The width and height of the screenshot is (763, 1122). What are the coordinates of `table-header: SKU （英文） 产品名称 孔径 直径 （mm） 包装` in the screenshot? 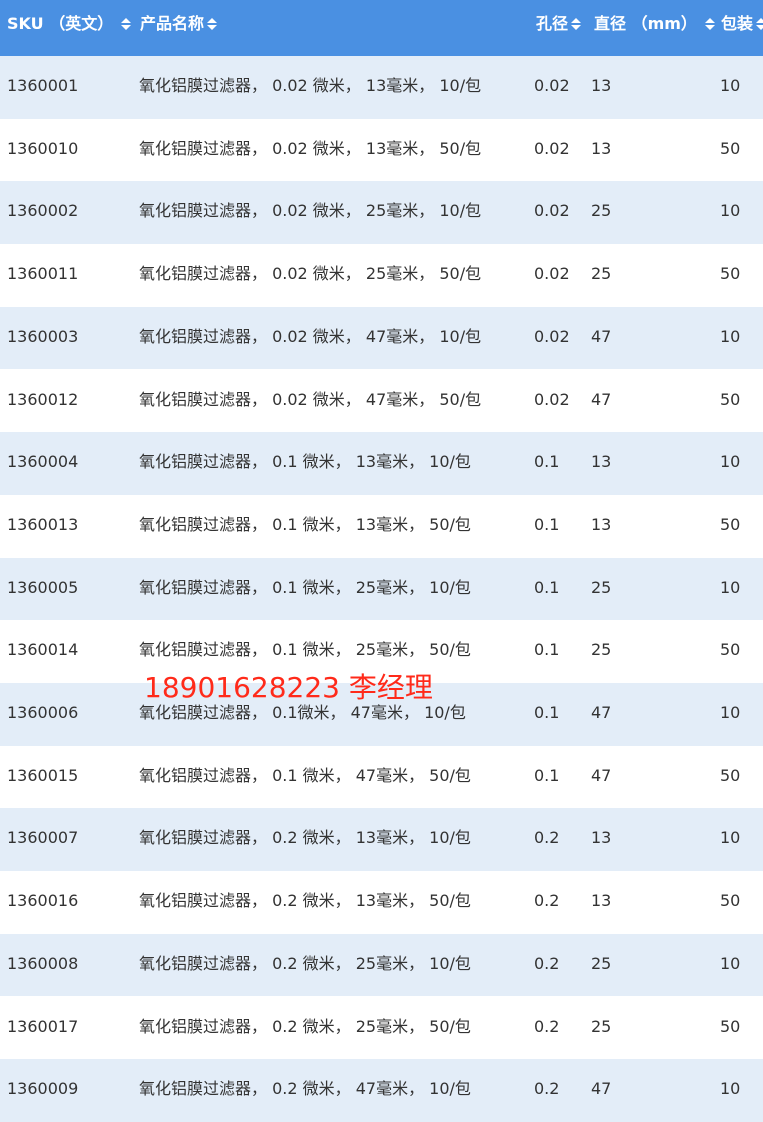 It's located at (381, 28).